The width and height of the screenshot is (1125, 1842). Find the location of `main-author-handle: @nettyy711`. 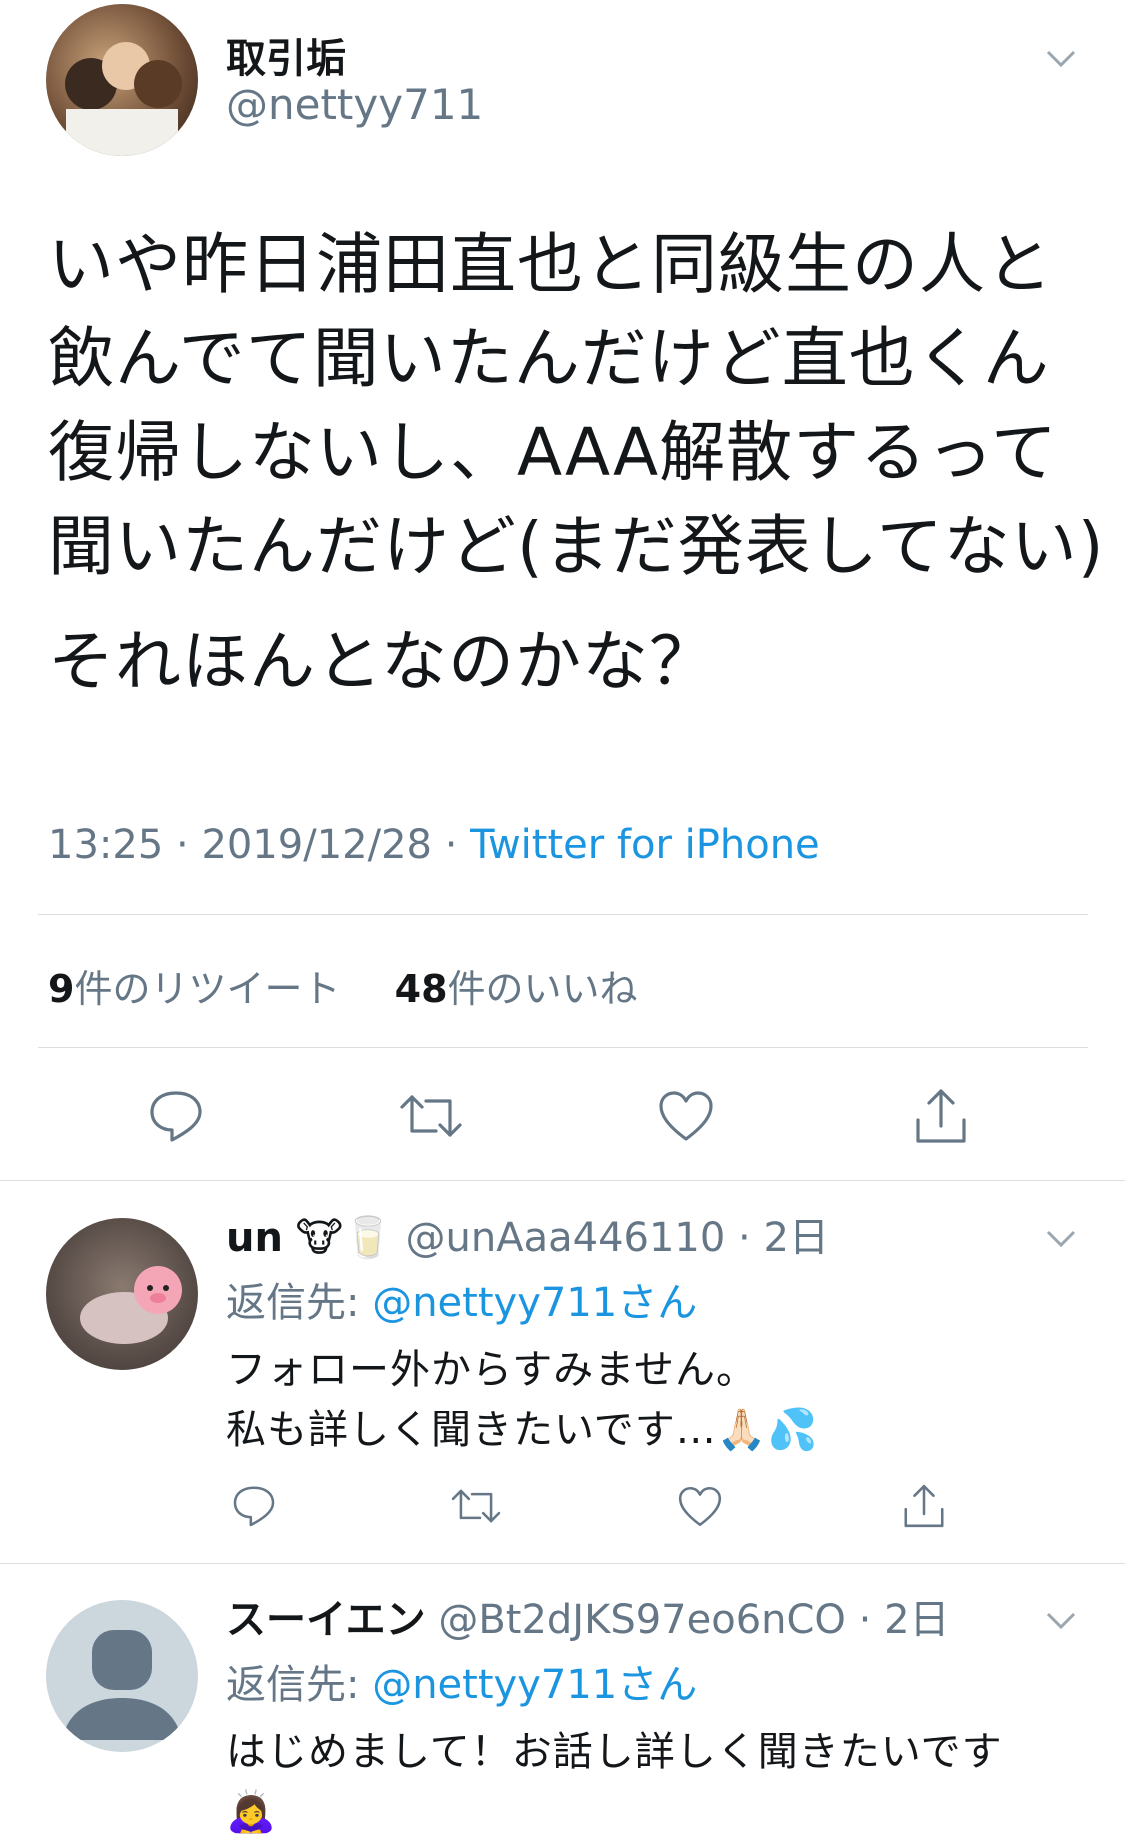

main-author-handle: @nettyy711 is located at coordinates (354, 104).